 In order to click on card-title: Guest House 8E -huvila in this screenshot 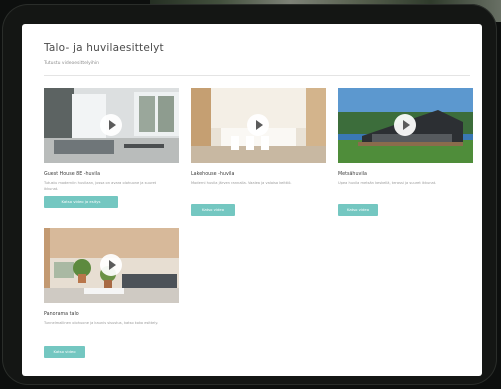, I will do `click(72, 174)`.